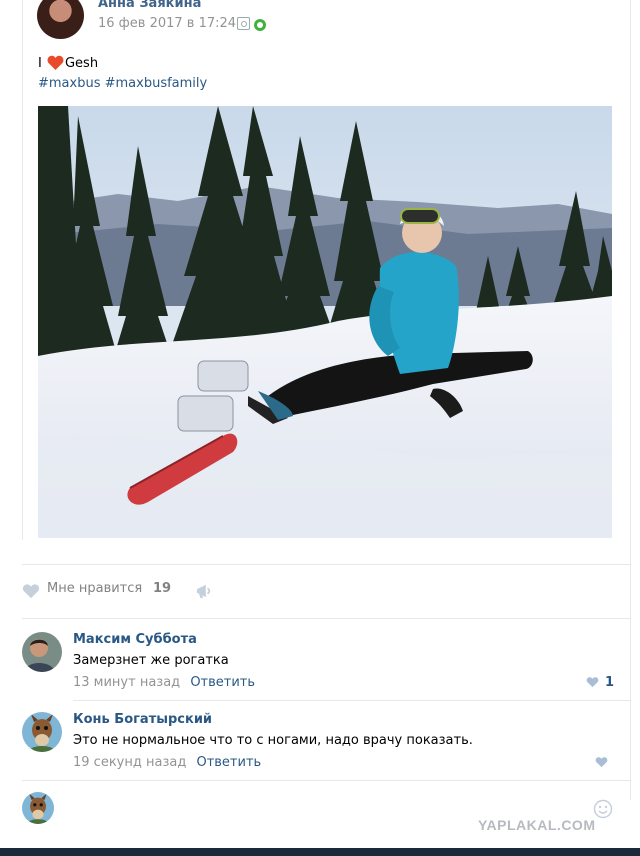 The height and width of the screenshot is (856, 640). What do you see at coordinates (94, 588) in the screenshot?
I see `like-button-label: Мне нравится` at bounding box center [94, 588].